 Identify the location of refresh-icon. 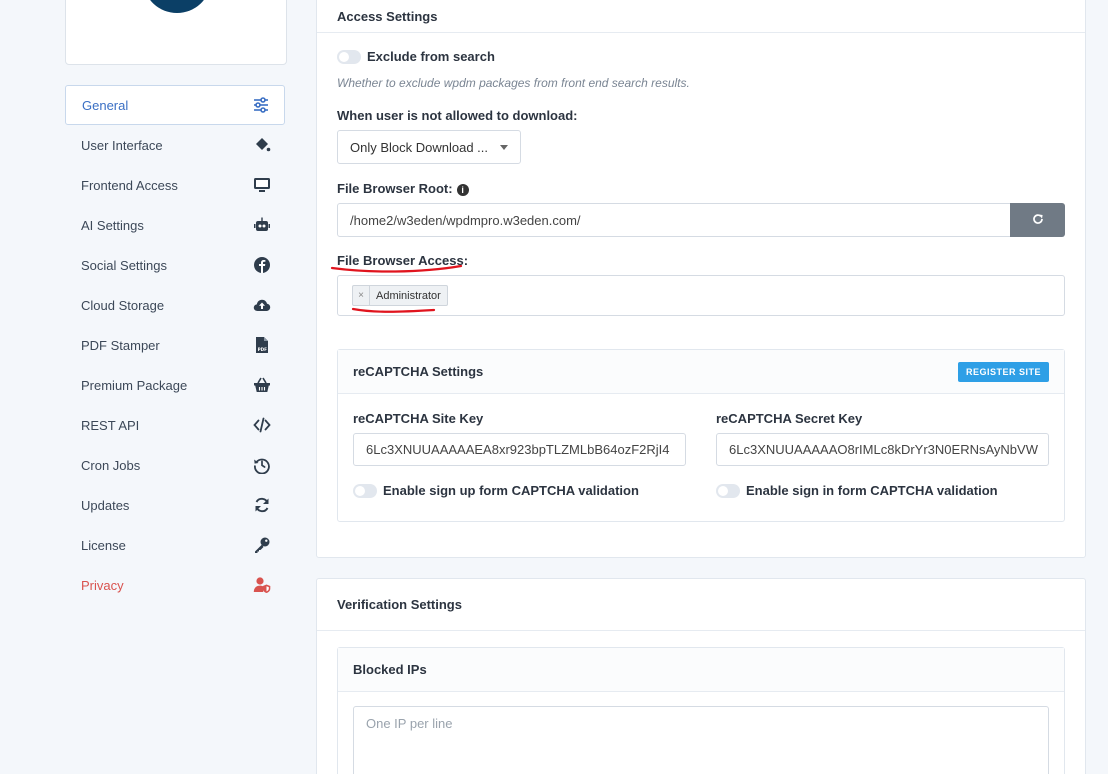
(1037, 219).